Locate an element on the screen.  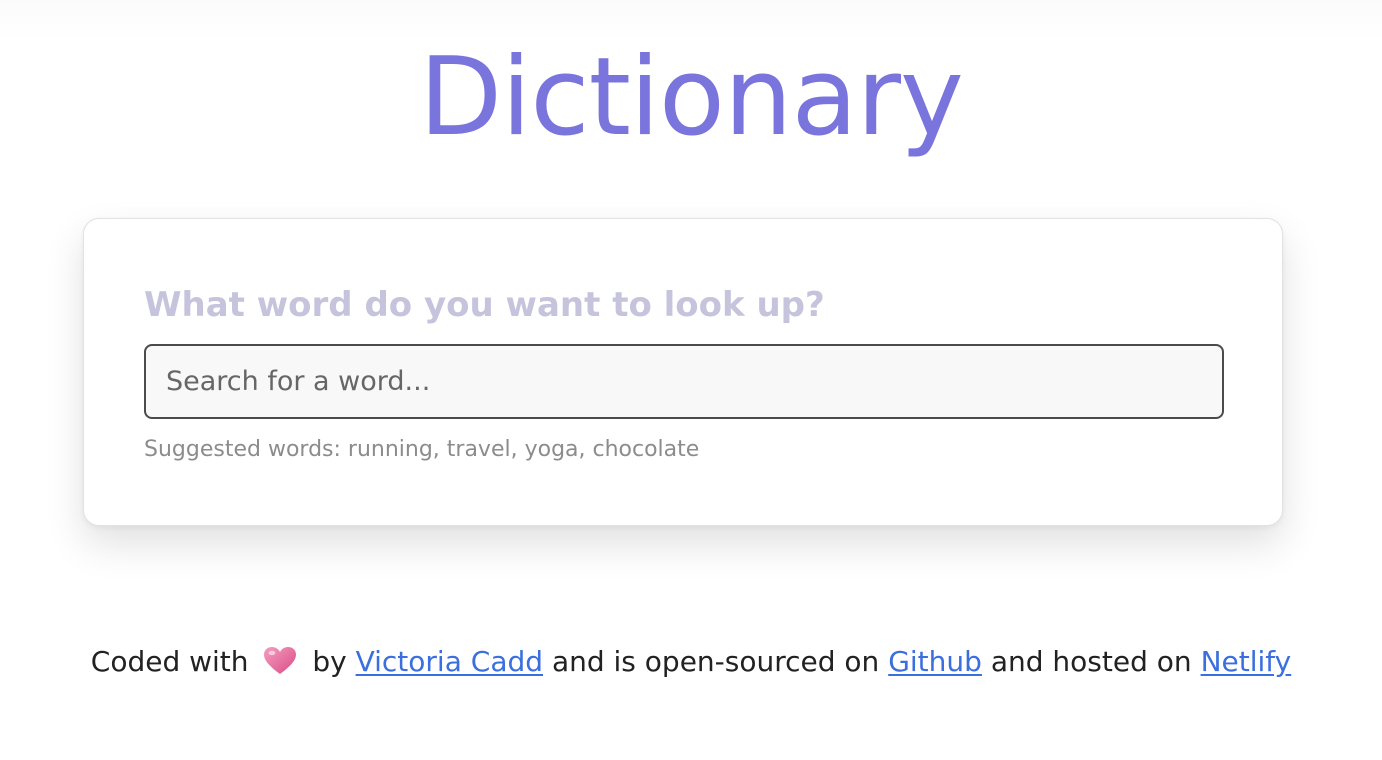
footer-text-by: by is located at coordinates (329, 661).